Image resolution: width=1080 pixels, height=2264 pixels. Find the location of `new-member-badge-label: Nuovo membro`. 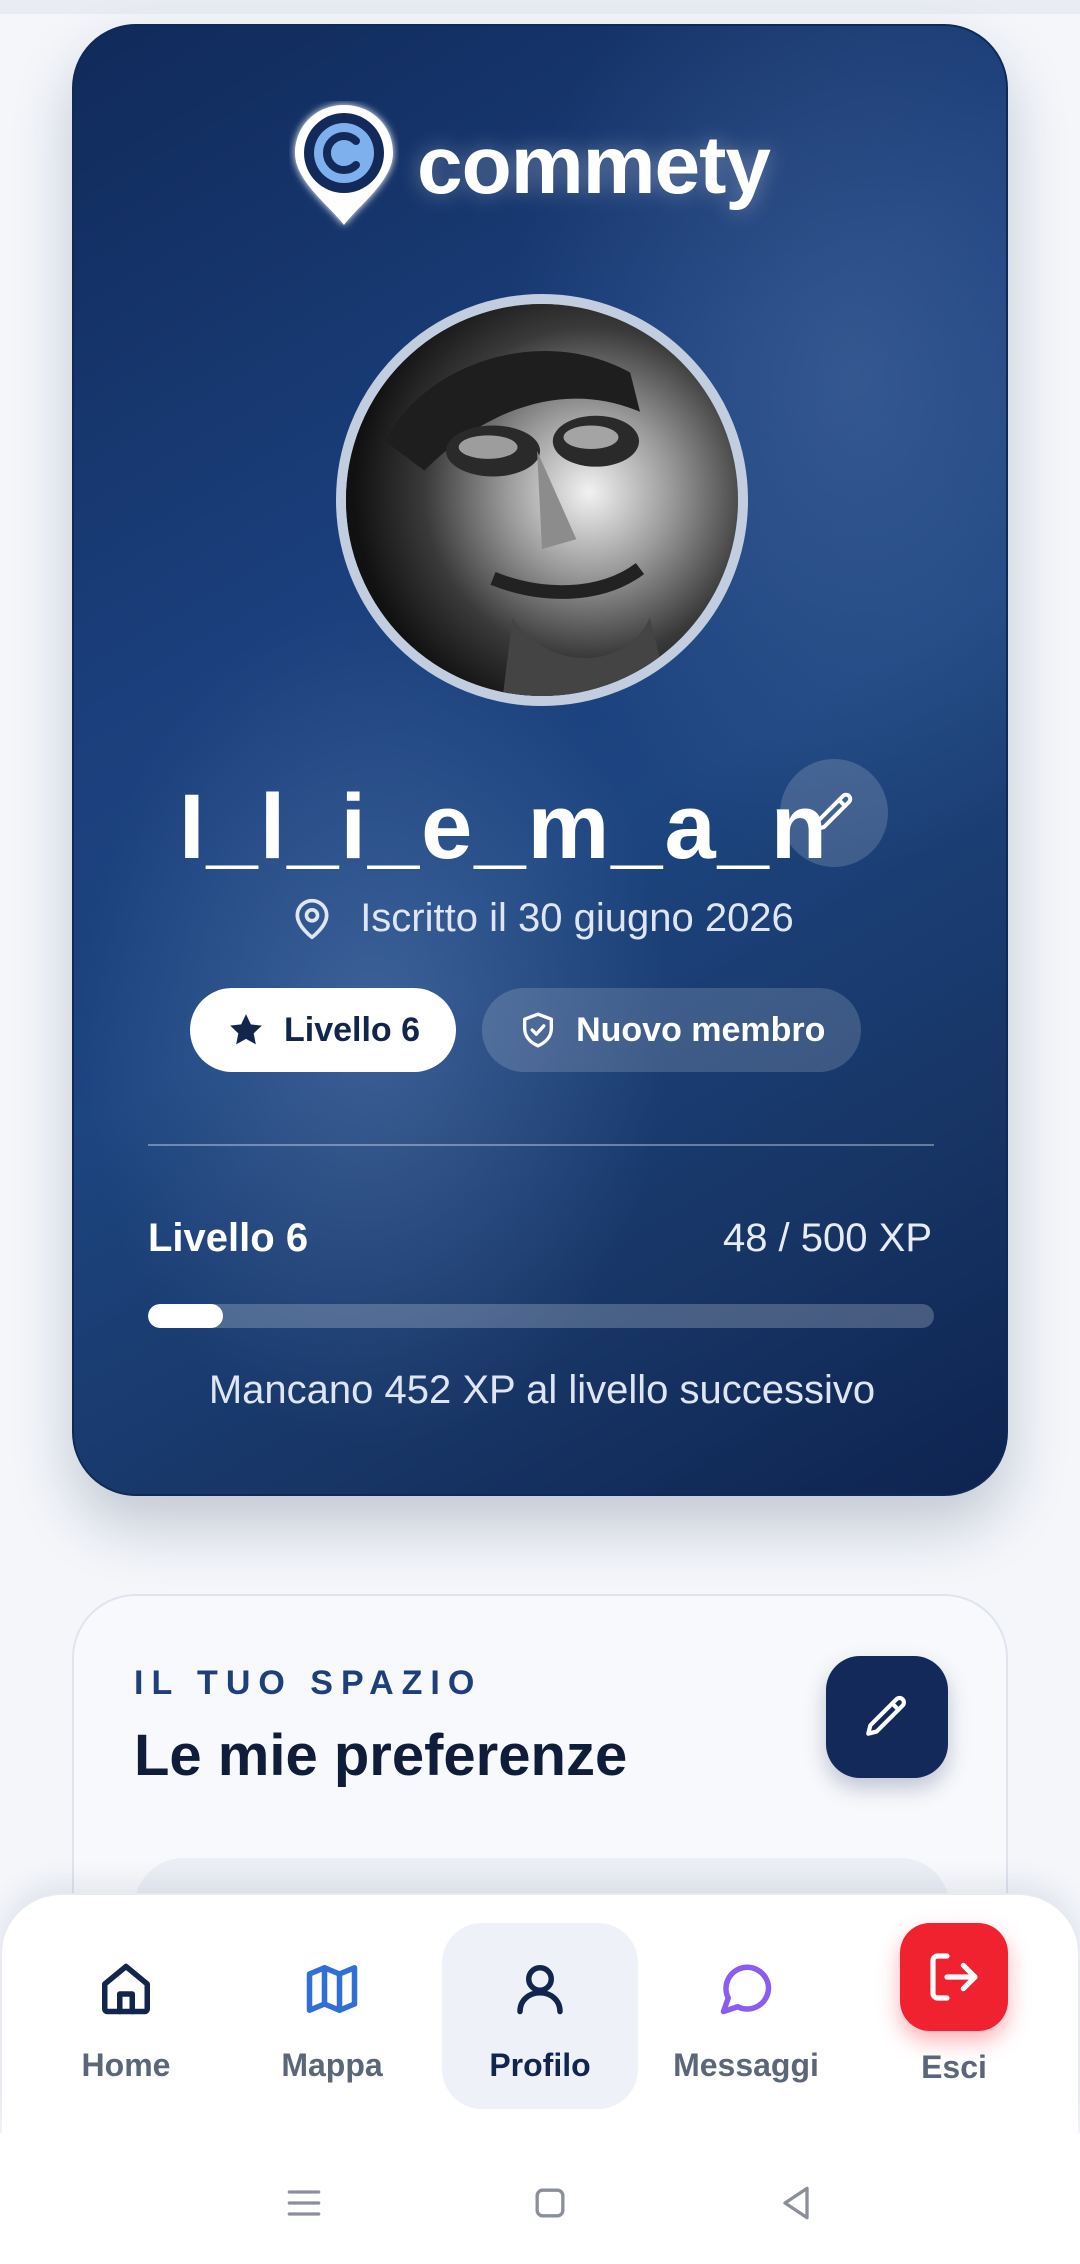

new-member-badge-label: Nuovo membro is located at coordinates (701, 1029).